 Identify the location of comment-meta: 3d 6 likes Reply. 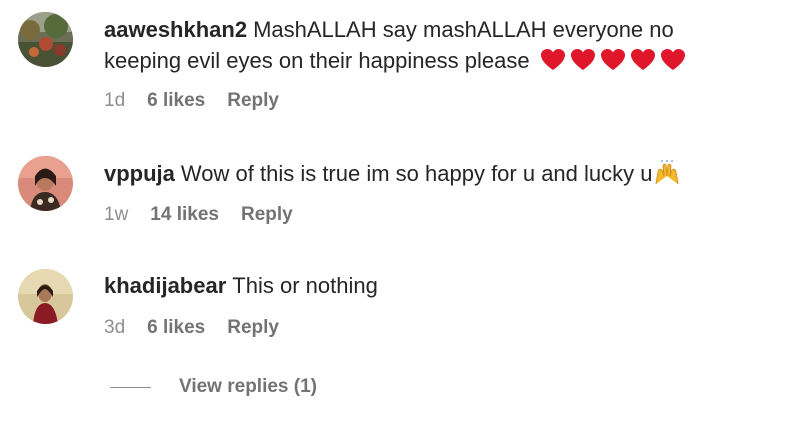
(191, 328).